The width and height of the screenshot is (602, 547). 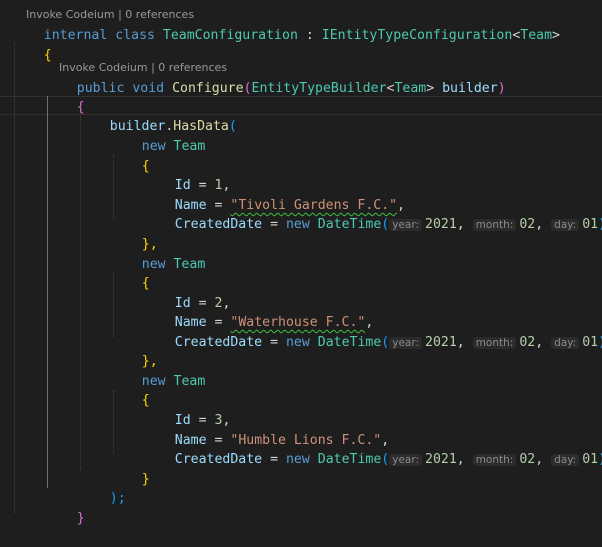 I want to click on brace-close: }, so click(x=80, y=518).